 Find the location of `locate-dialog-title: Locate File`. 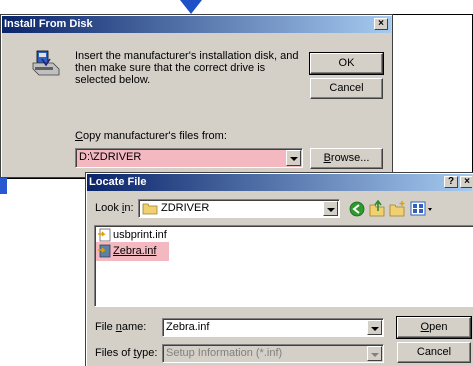

locate-dialog-title: Locate File is located at coordinates (118, 182).